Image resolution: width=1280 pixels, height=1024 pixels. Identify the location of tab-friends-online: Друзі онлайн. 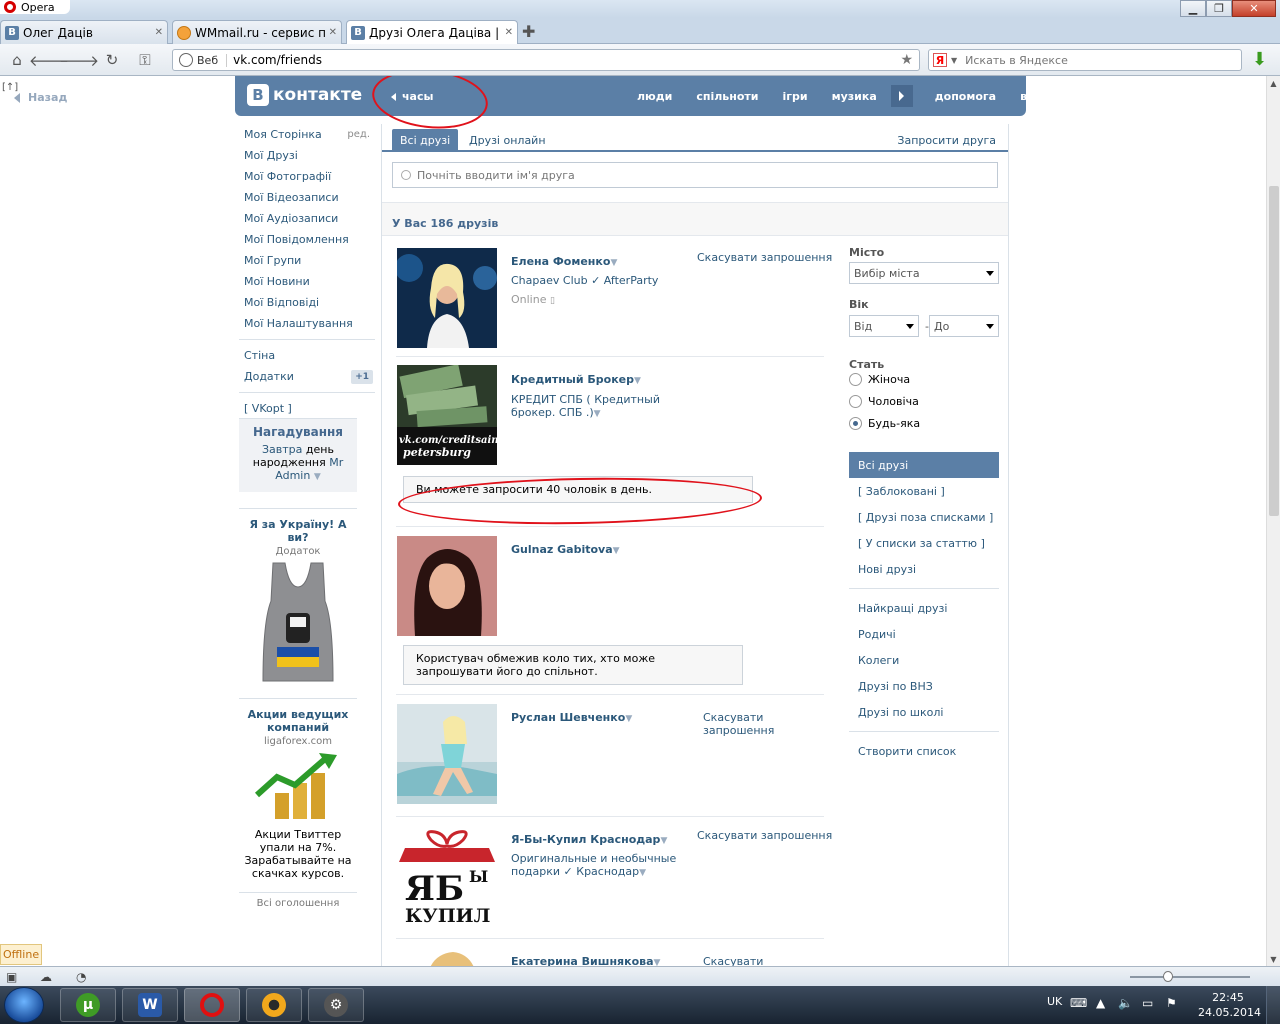
(507, 140).